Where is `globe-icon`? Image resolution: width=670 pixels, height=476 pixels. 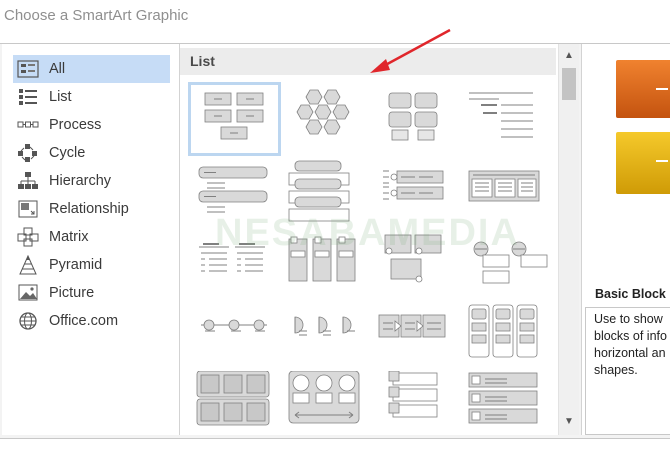
globe-icon is located at coordinates (28, 321).